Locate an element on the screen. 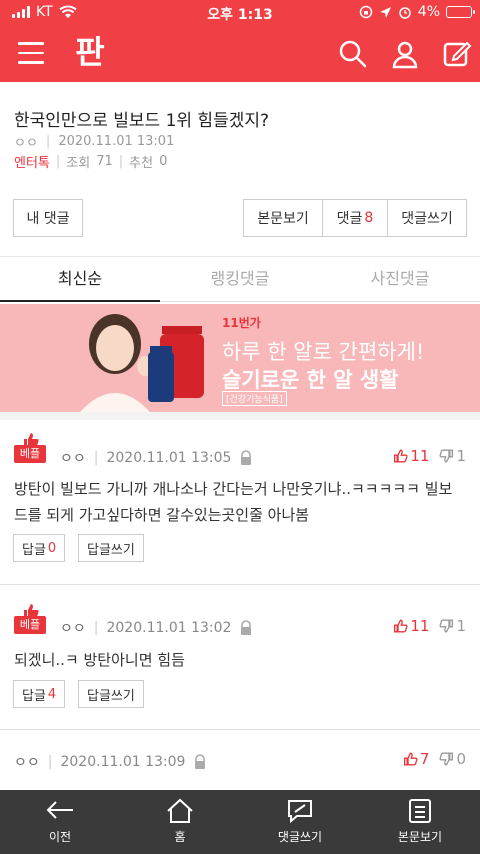 This screenshot has height=854, width=480. comments-count: 8 is located at coordinates (369, 218).